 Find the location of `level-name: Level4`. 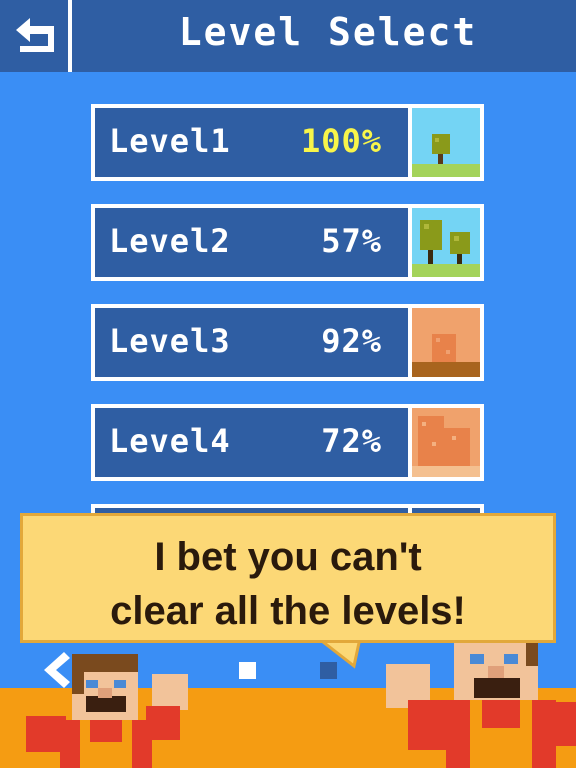

level-name: Level4 is located at coordinates (170, 441).